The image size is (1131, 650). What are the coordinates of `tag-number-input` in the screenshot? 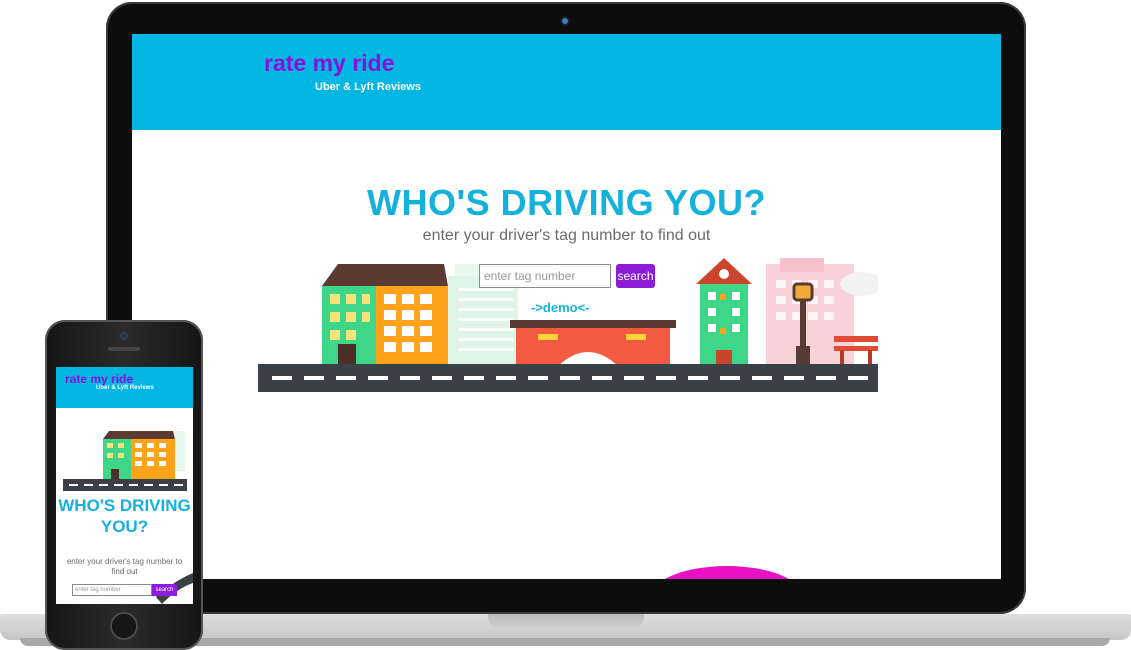 It's located at (545, 276).